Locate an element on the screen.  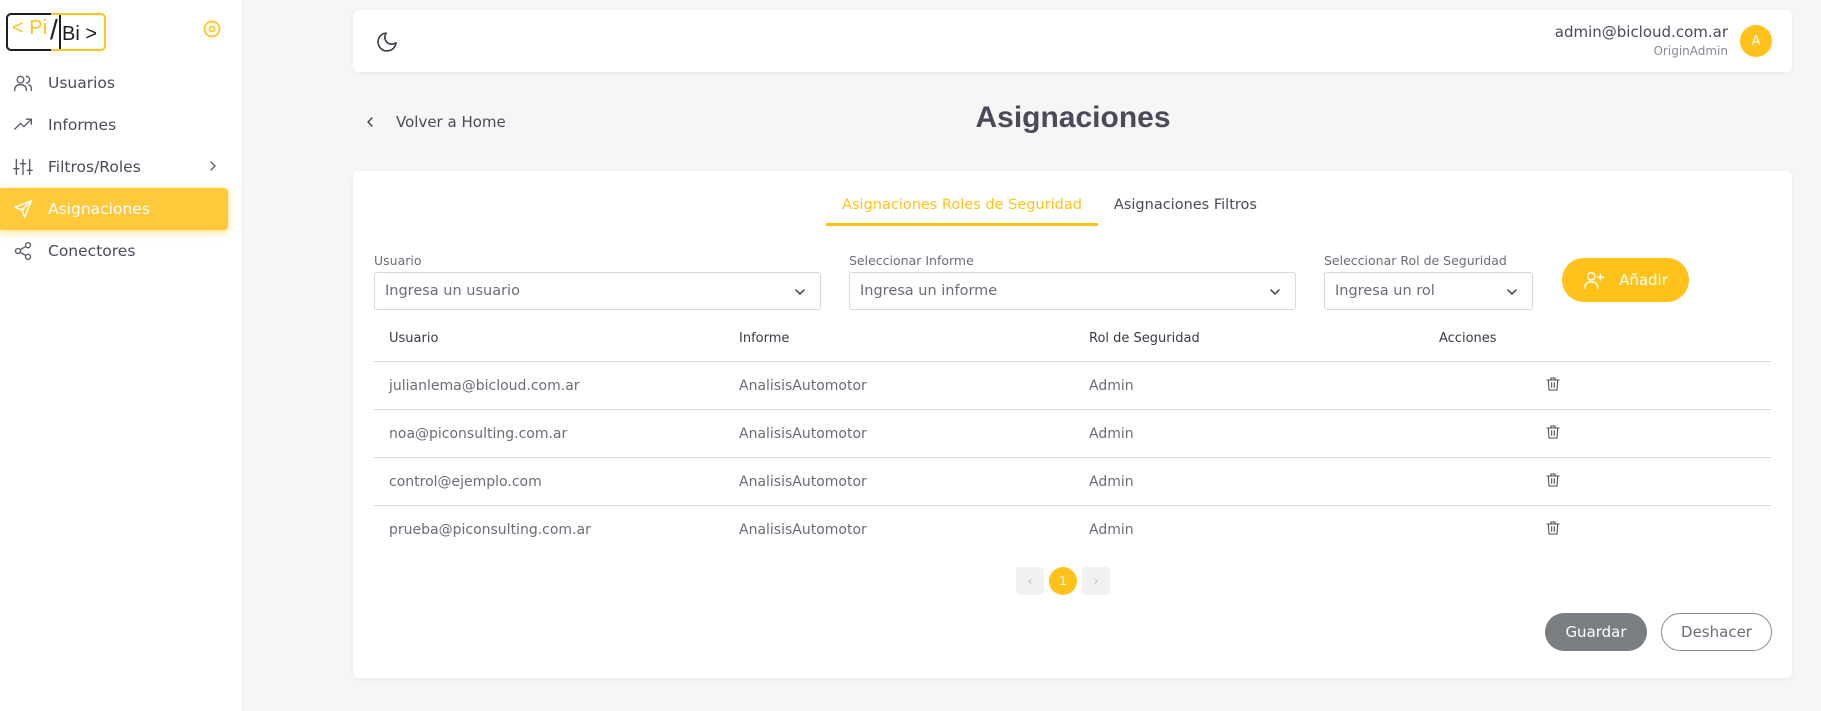
users-icon is located at coordinates (23, 83).